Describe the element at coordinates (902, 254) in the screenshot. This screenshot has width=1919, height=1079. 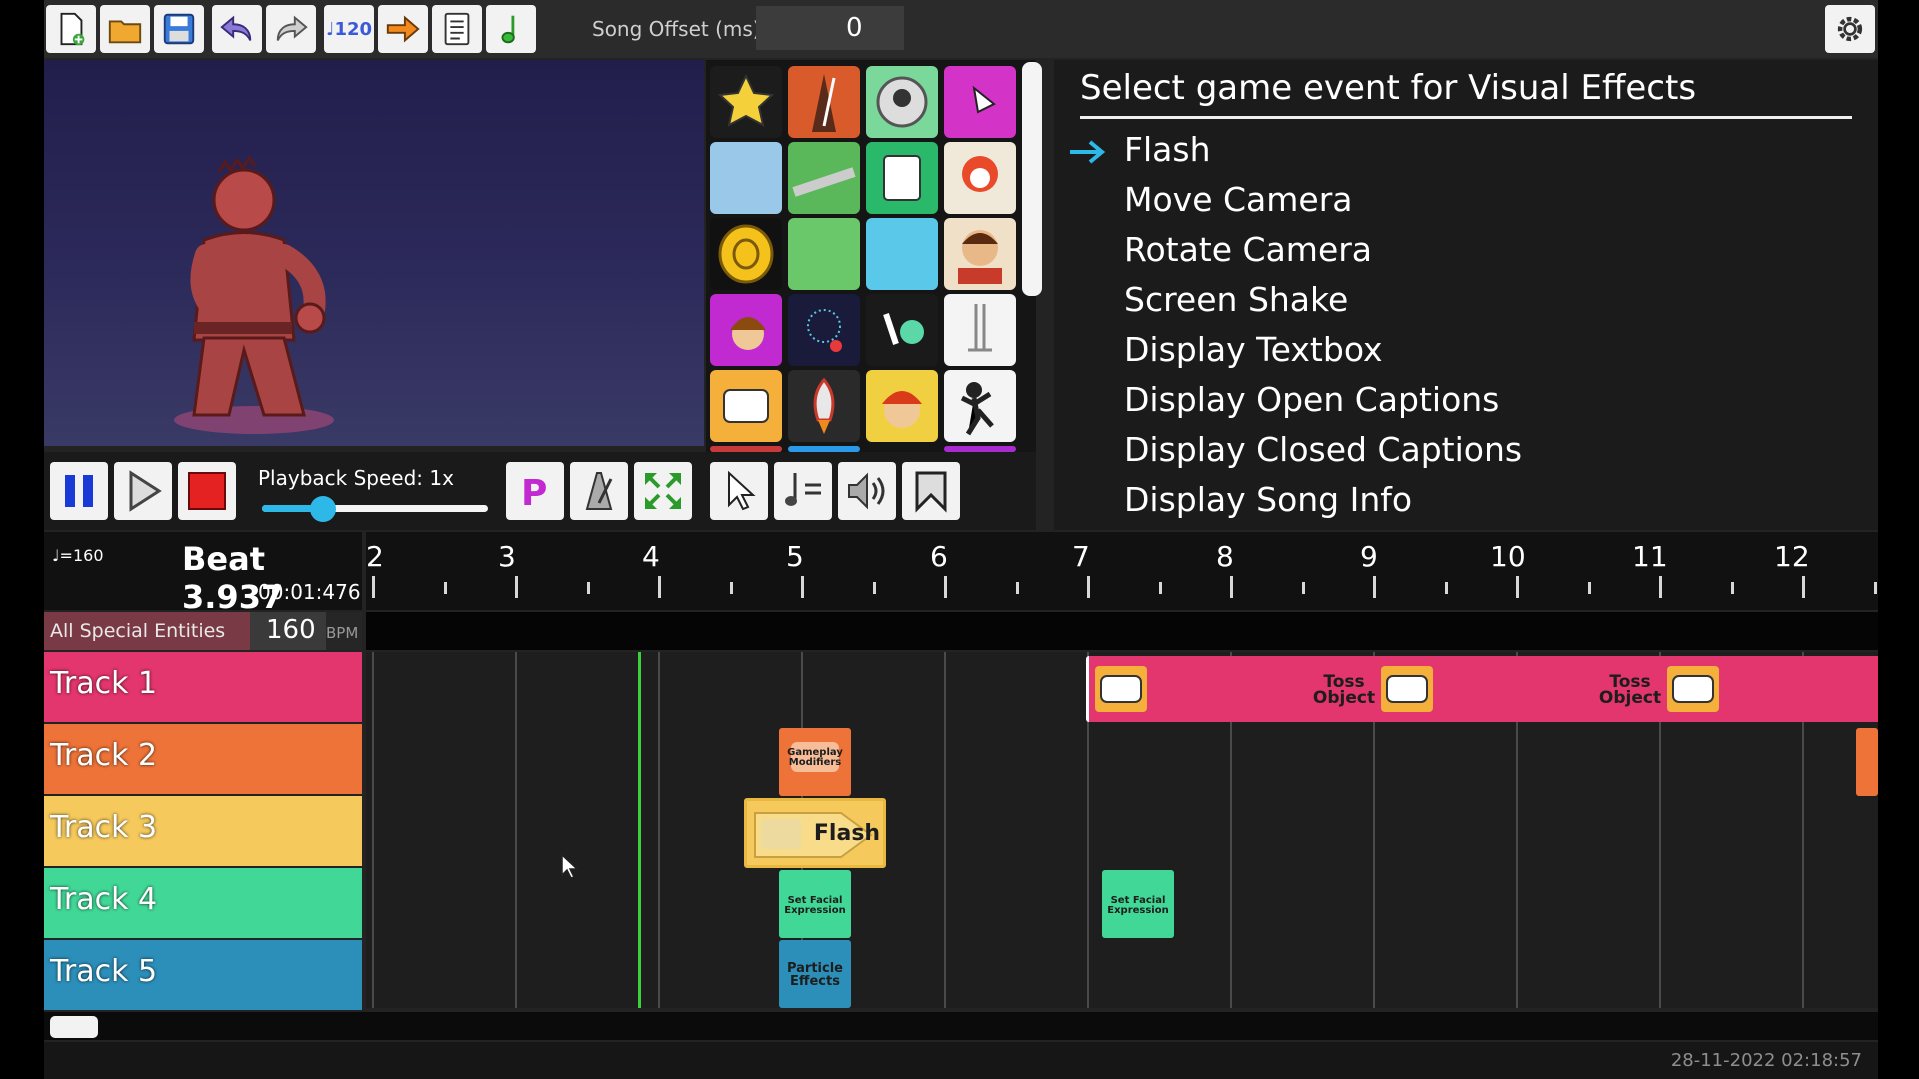
I see `game-tile-birds-icon` at that location.